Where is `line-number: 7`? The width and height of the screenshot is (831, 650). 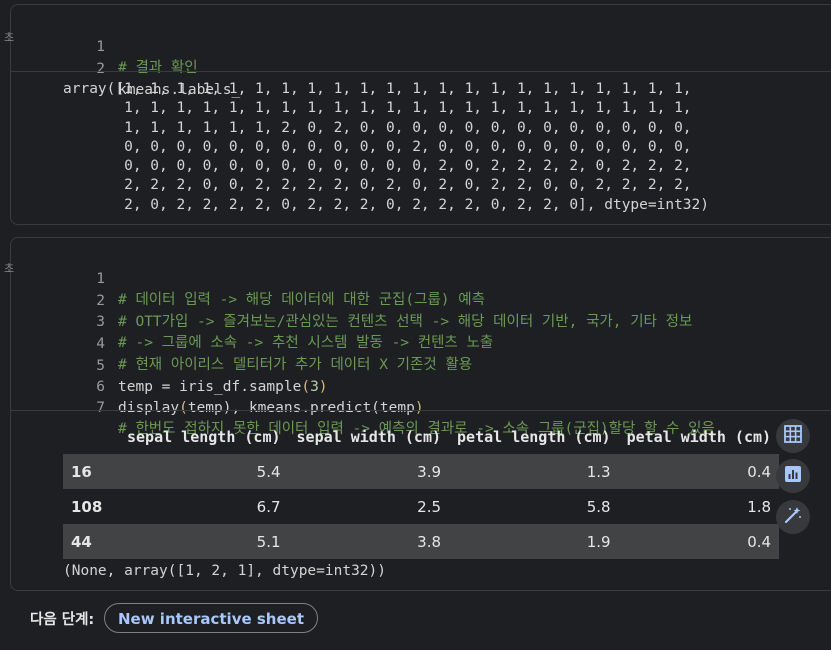
line-number: 7 is located at coordinates (100, 408).